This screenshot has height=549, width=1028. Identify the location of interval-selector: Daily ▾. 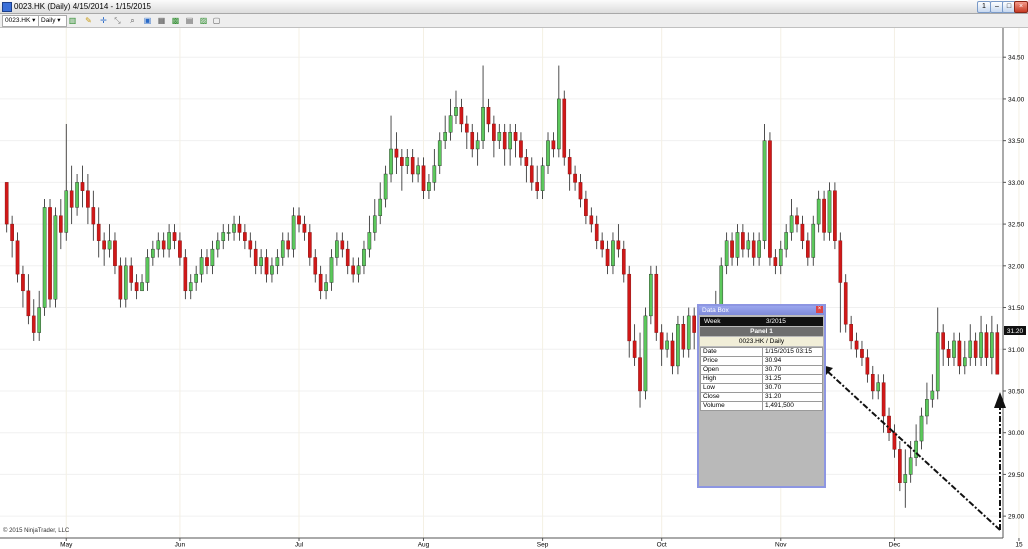
(52, 21).